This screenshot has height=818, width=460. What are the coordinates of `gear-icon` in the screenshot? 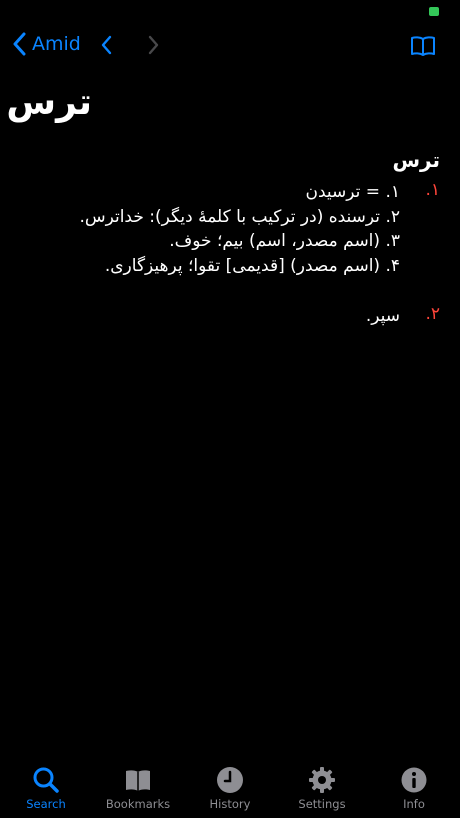 It's located at (322, 780).